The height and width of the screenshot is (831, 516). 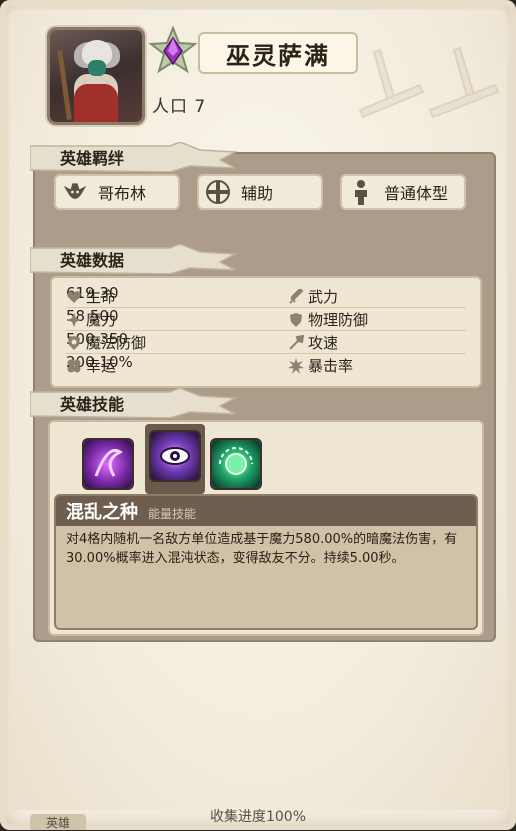 I want to click on section-banner-stats: 英雄数据, so click(x=134, y=259).